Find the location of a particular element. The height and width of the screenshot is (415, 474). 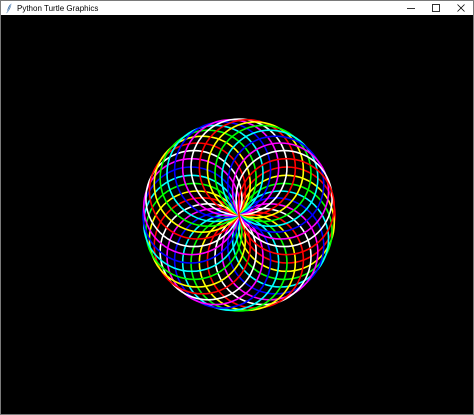

close-button is located at coordinates (460, 8).